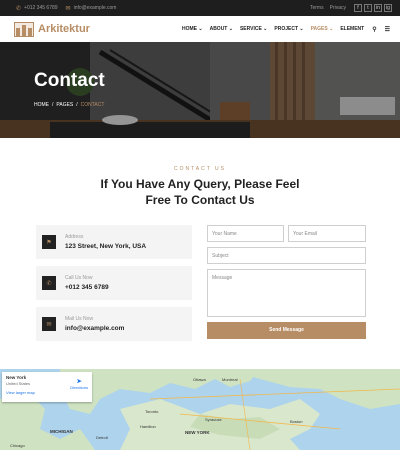 The image size is (400, 450). I want to click on address-box: ⚑ Address 123 Street, New York, USA, so click(114, 242).